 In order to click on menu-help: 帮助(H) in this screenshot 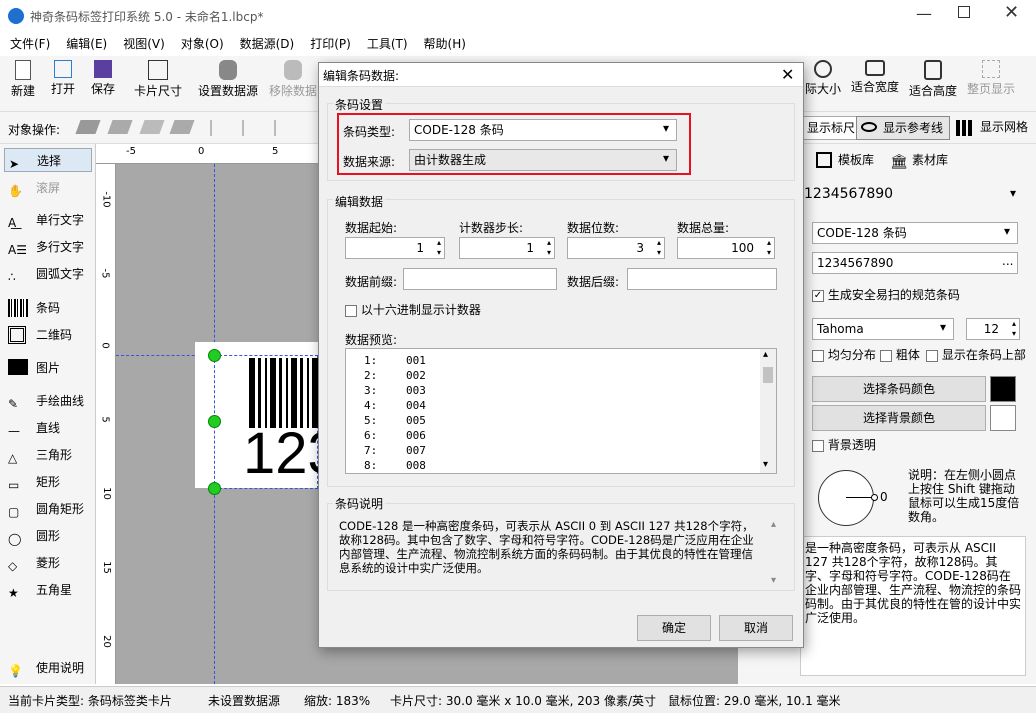, I will do `click(445, 44)`.